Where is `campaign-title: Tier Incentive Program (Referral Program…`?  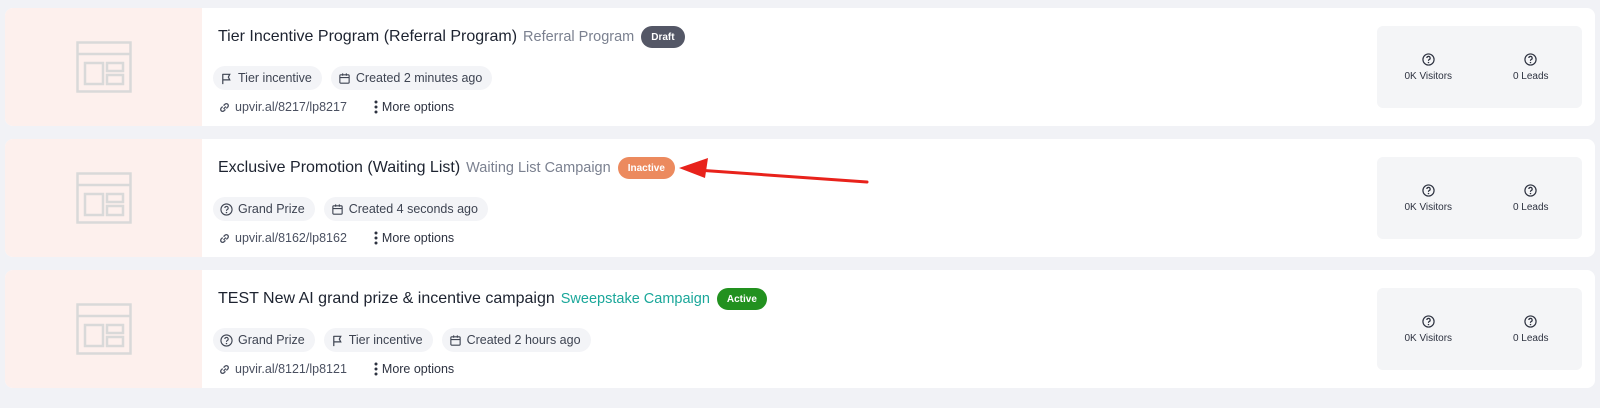 campaign-title: Tier Incentive Program (Referral Program… is located at coordinates (367, 37).